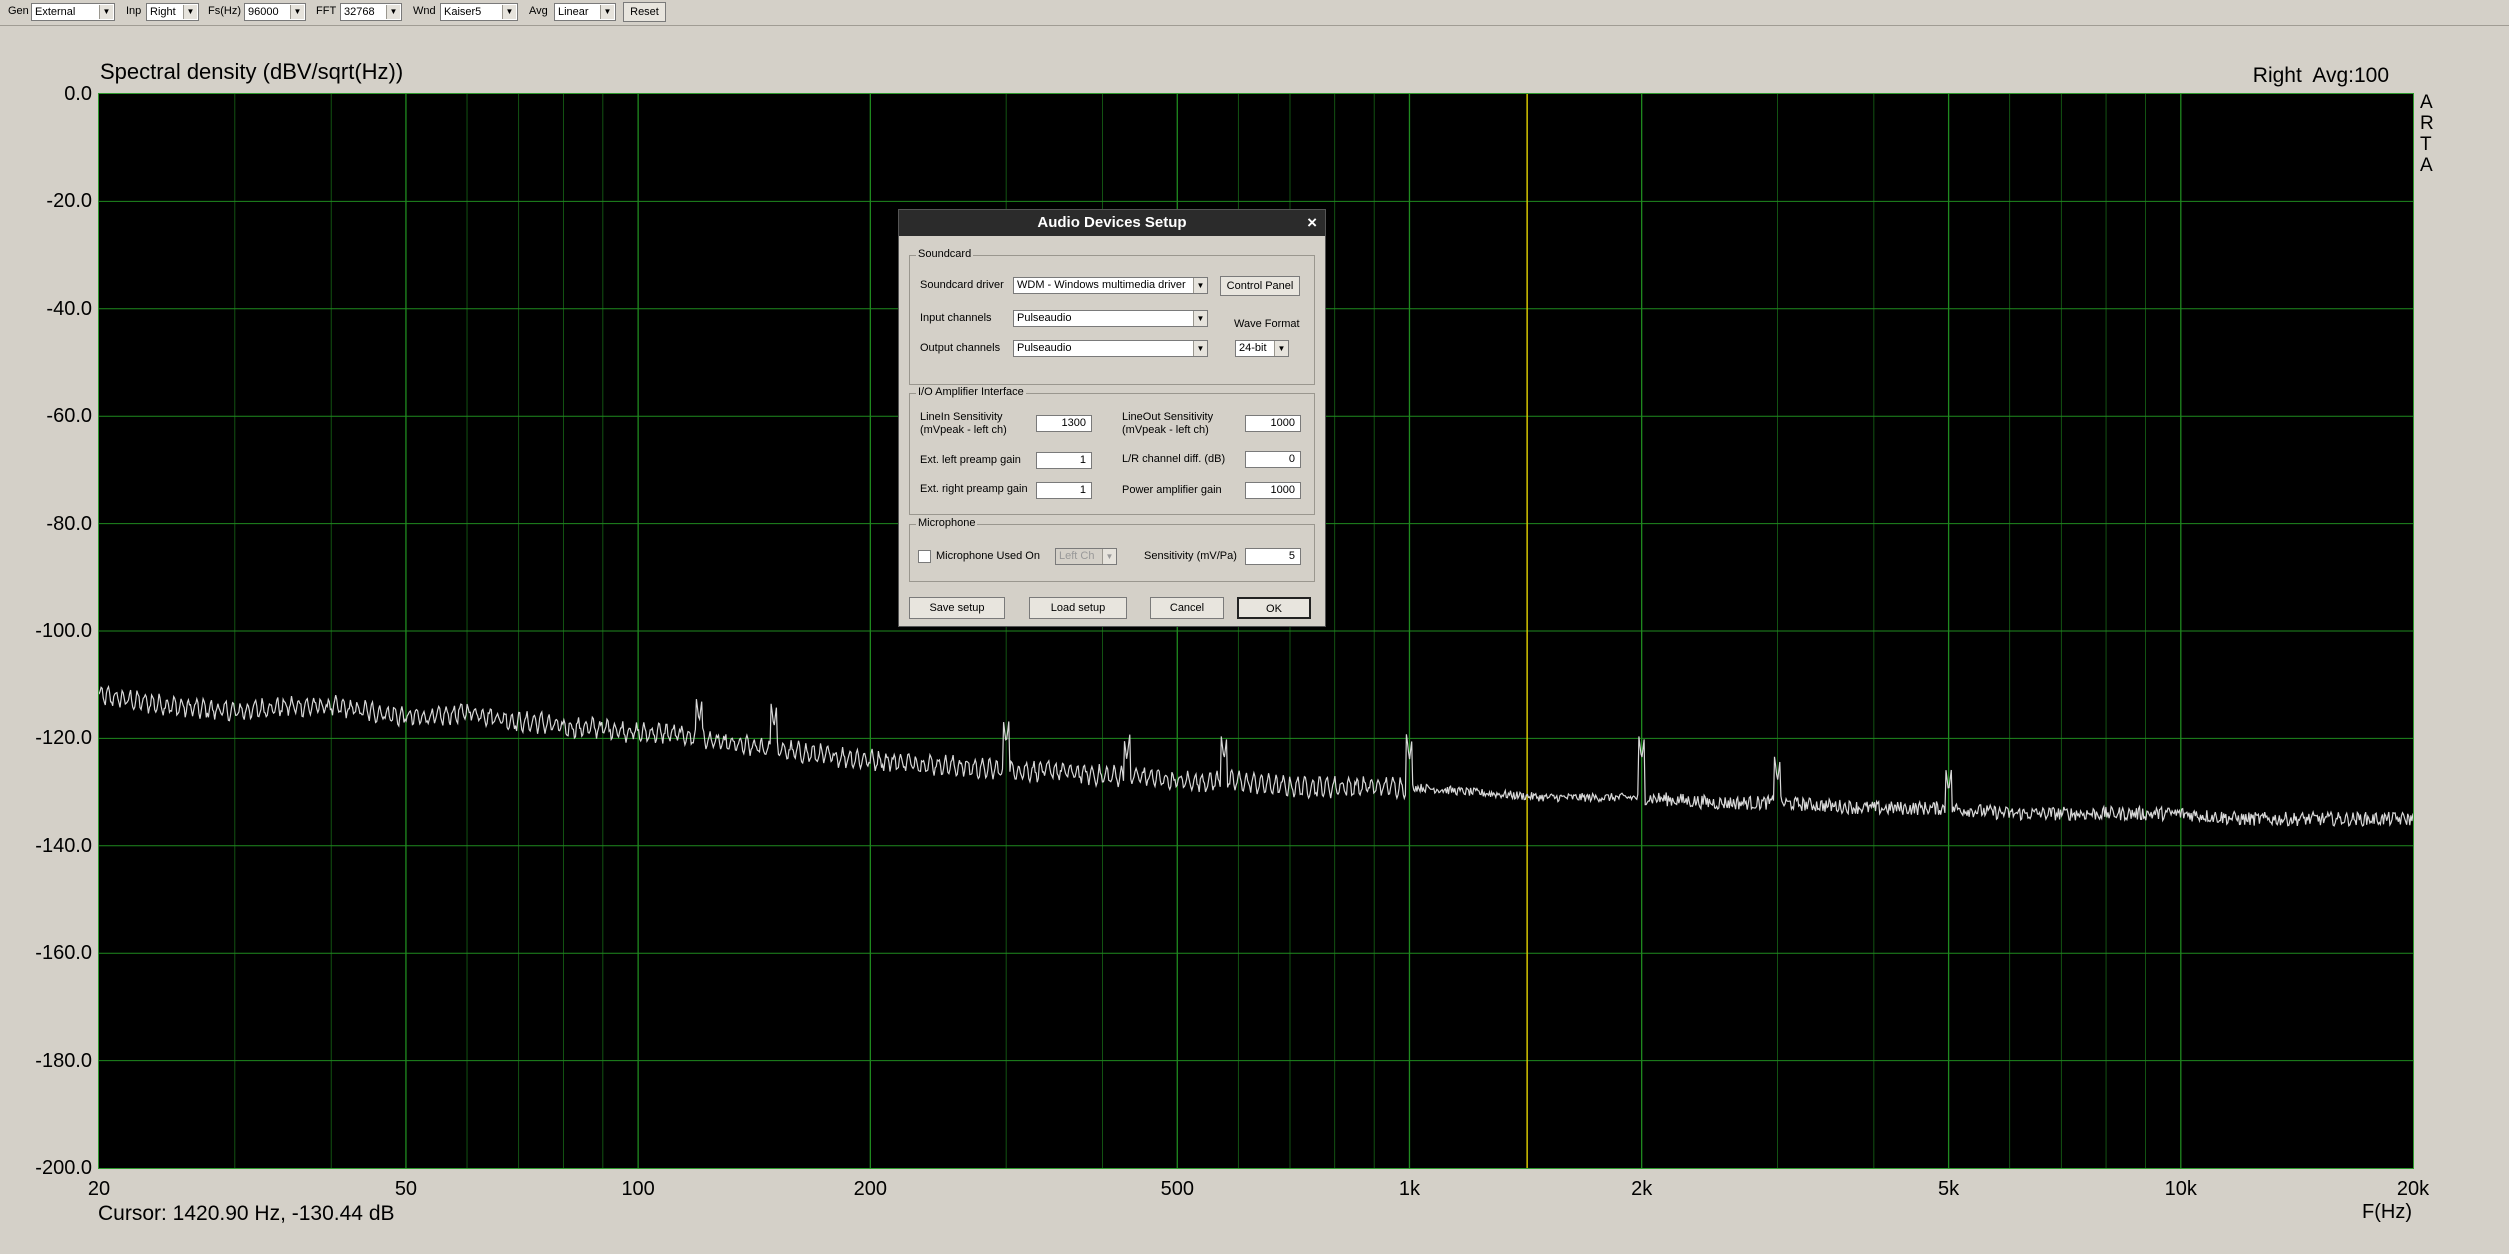 The height and width of the screenshot is (1254, 2509). What do you see at coordinates (252, 71) in the screenshot?
I see `chart-title: Spectral density (dBV/sqrt(Hz))` at bounding box center [252, 71].